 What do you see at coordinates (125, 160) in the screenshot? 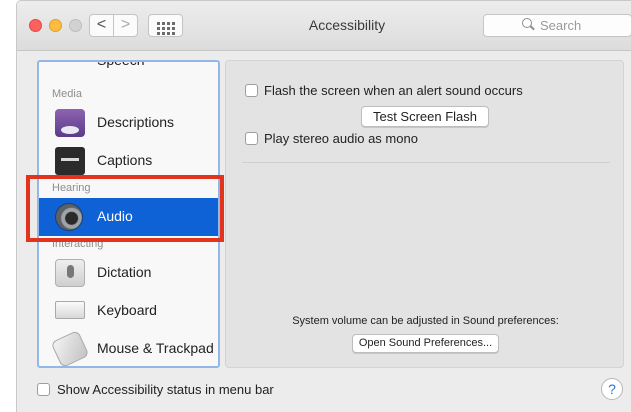
I see `sidebar-item-label: Captions` at bounding box center [125, 160].